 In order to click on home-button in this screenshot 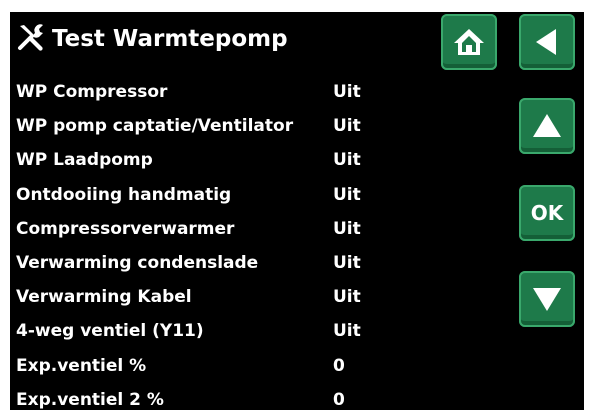, I will do `click(469, 42)`.